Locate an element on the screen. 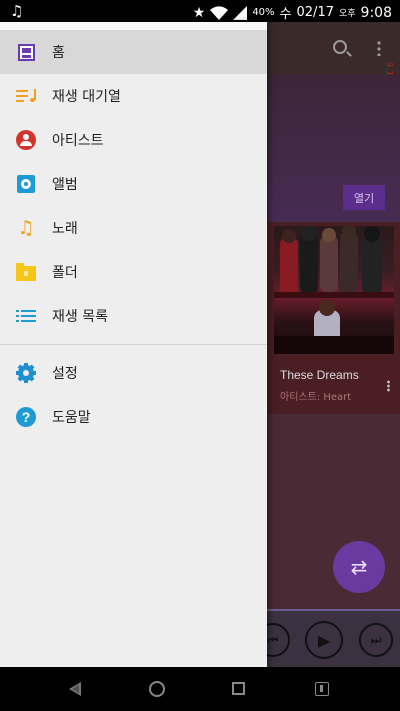 Image resolution: width=400 pixels, height=711 pixels. shuffle-fab: ⇄ is located at coordinates (359, 567).